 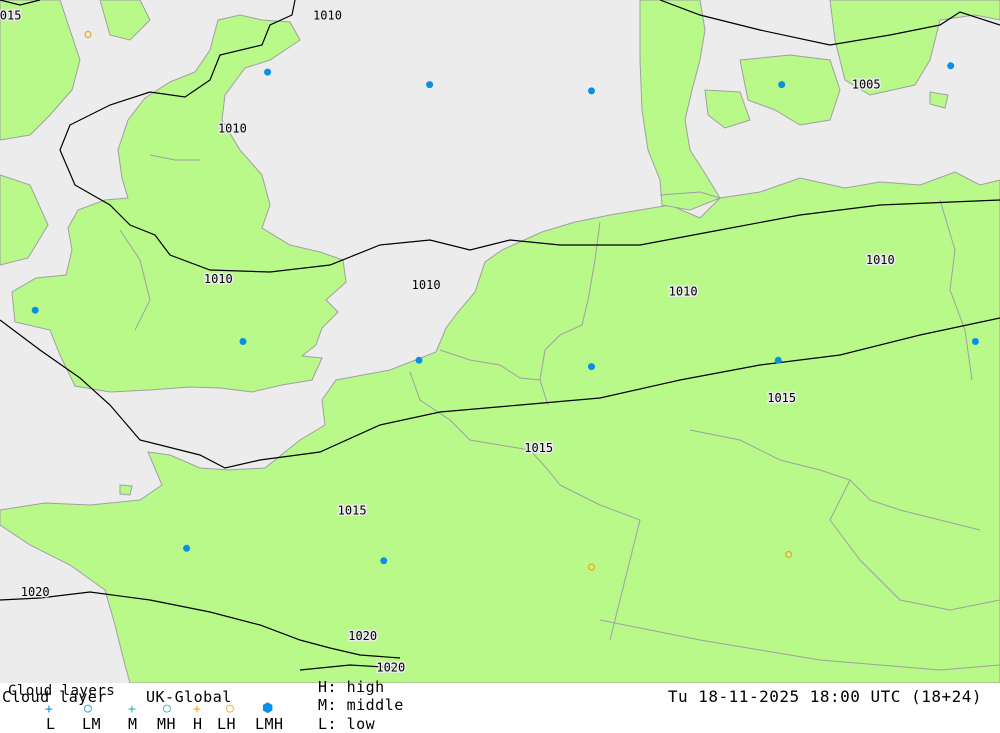 What do you see at coordinates (189, 697) in the screenshot?
I see `model-name: UK-Global` at bounding box center [189, 697].